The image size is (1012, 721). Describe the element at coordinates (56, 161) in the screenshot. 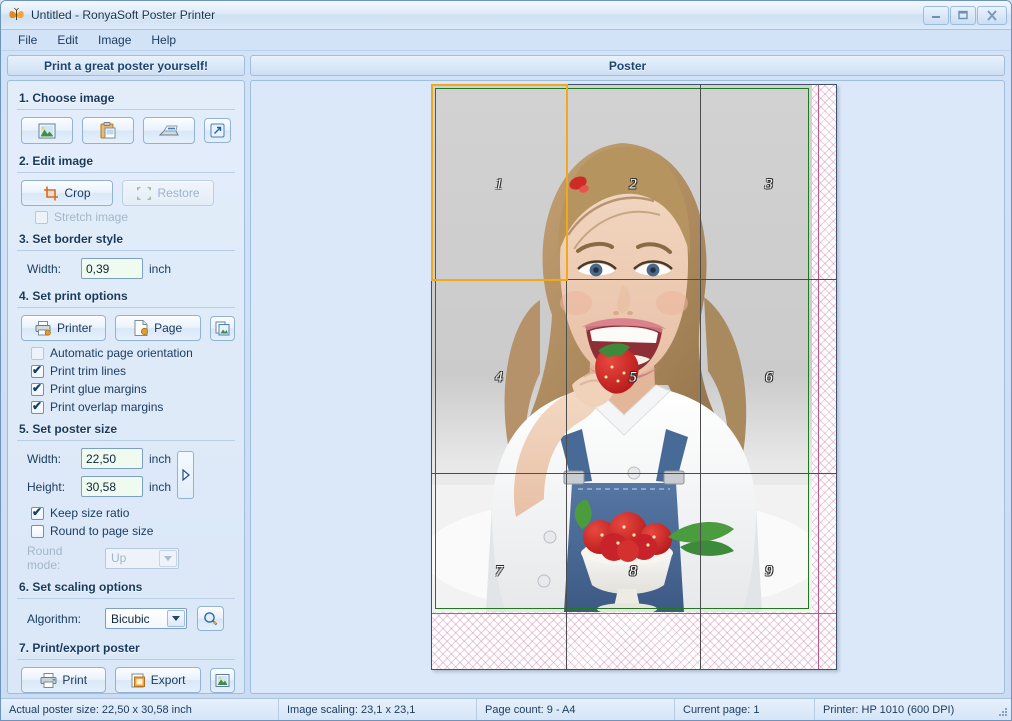

I see `step2-title: 2. Edit image` at that location.